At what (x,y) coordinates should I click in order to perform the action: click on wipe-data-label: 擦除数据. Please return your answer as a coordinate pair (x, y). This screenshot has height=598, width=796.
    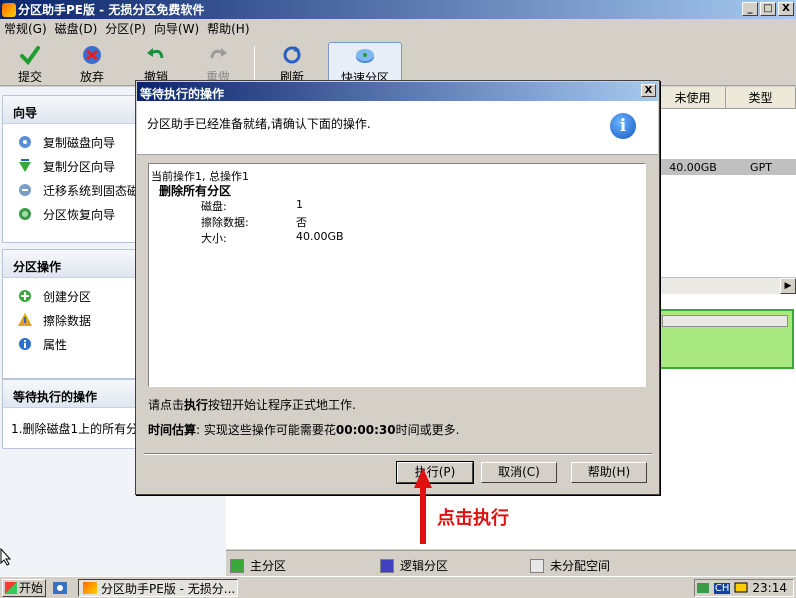
    Looking at the image, I should click on (67, 320).